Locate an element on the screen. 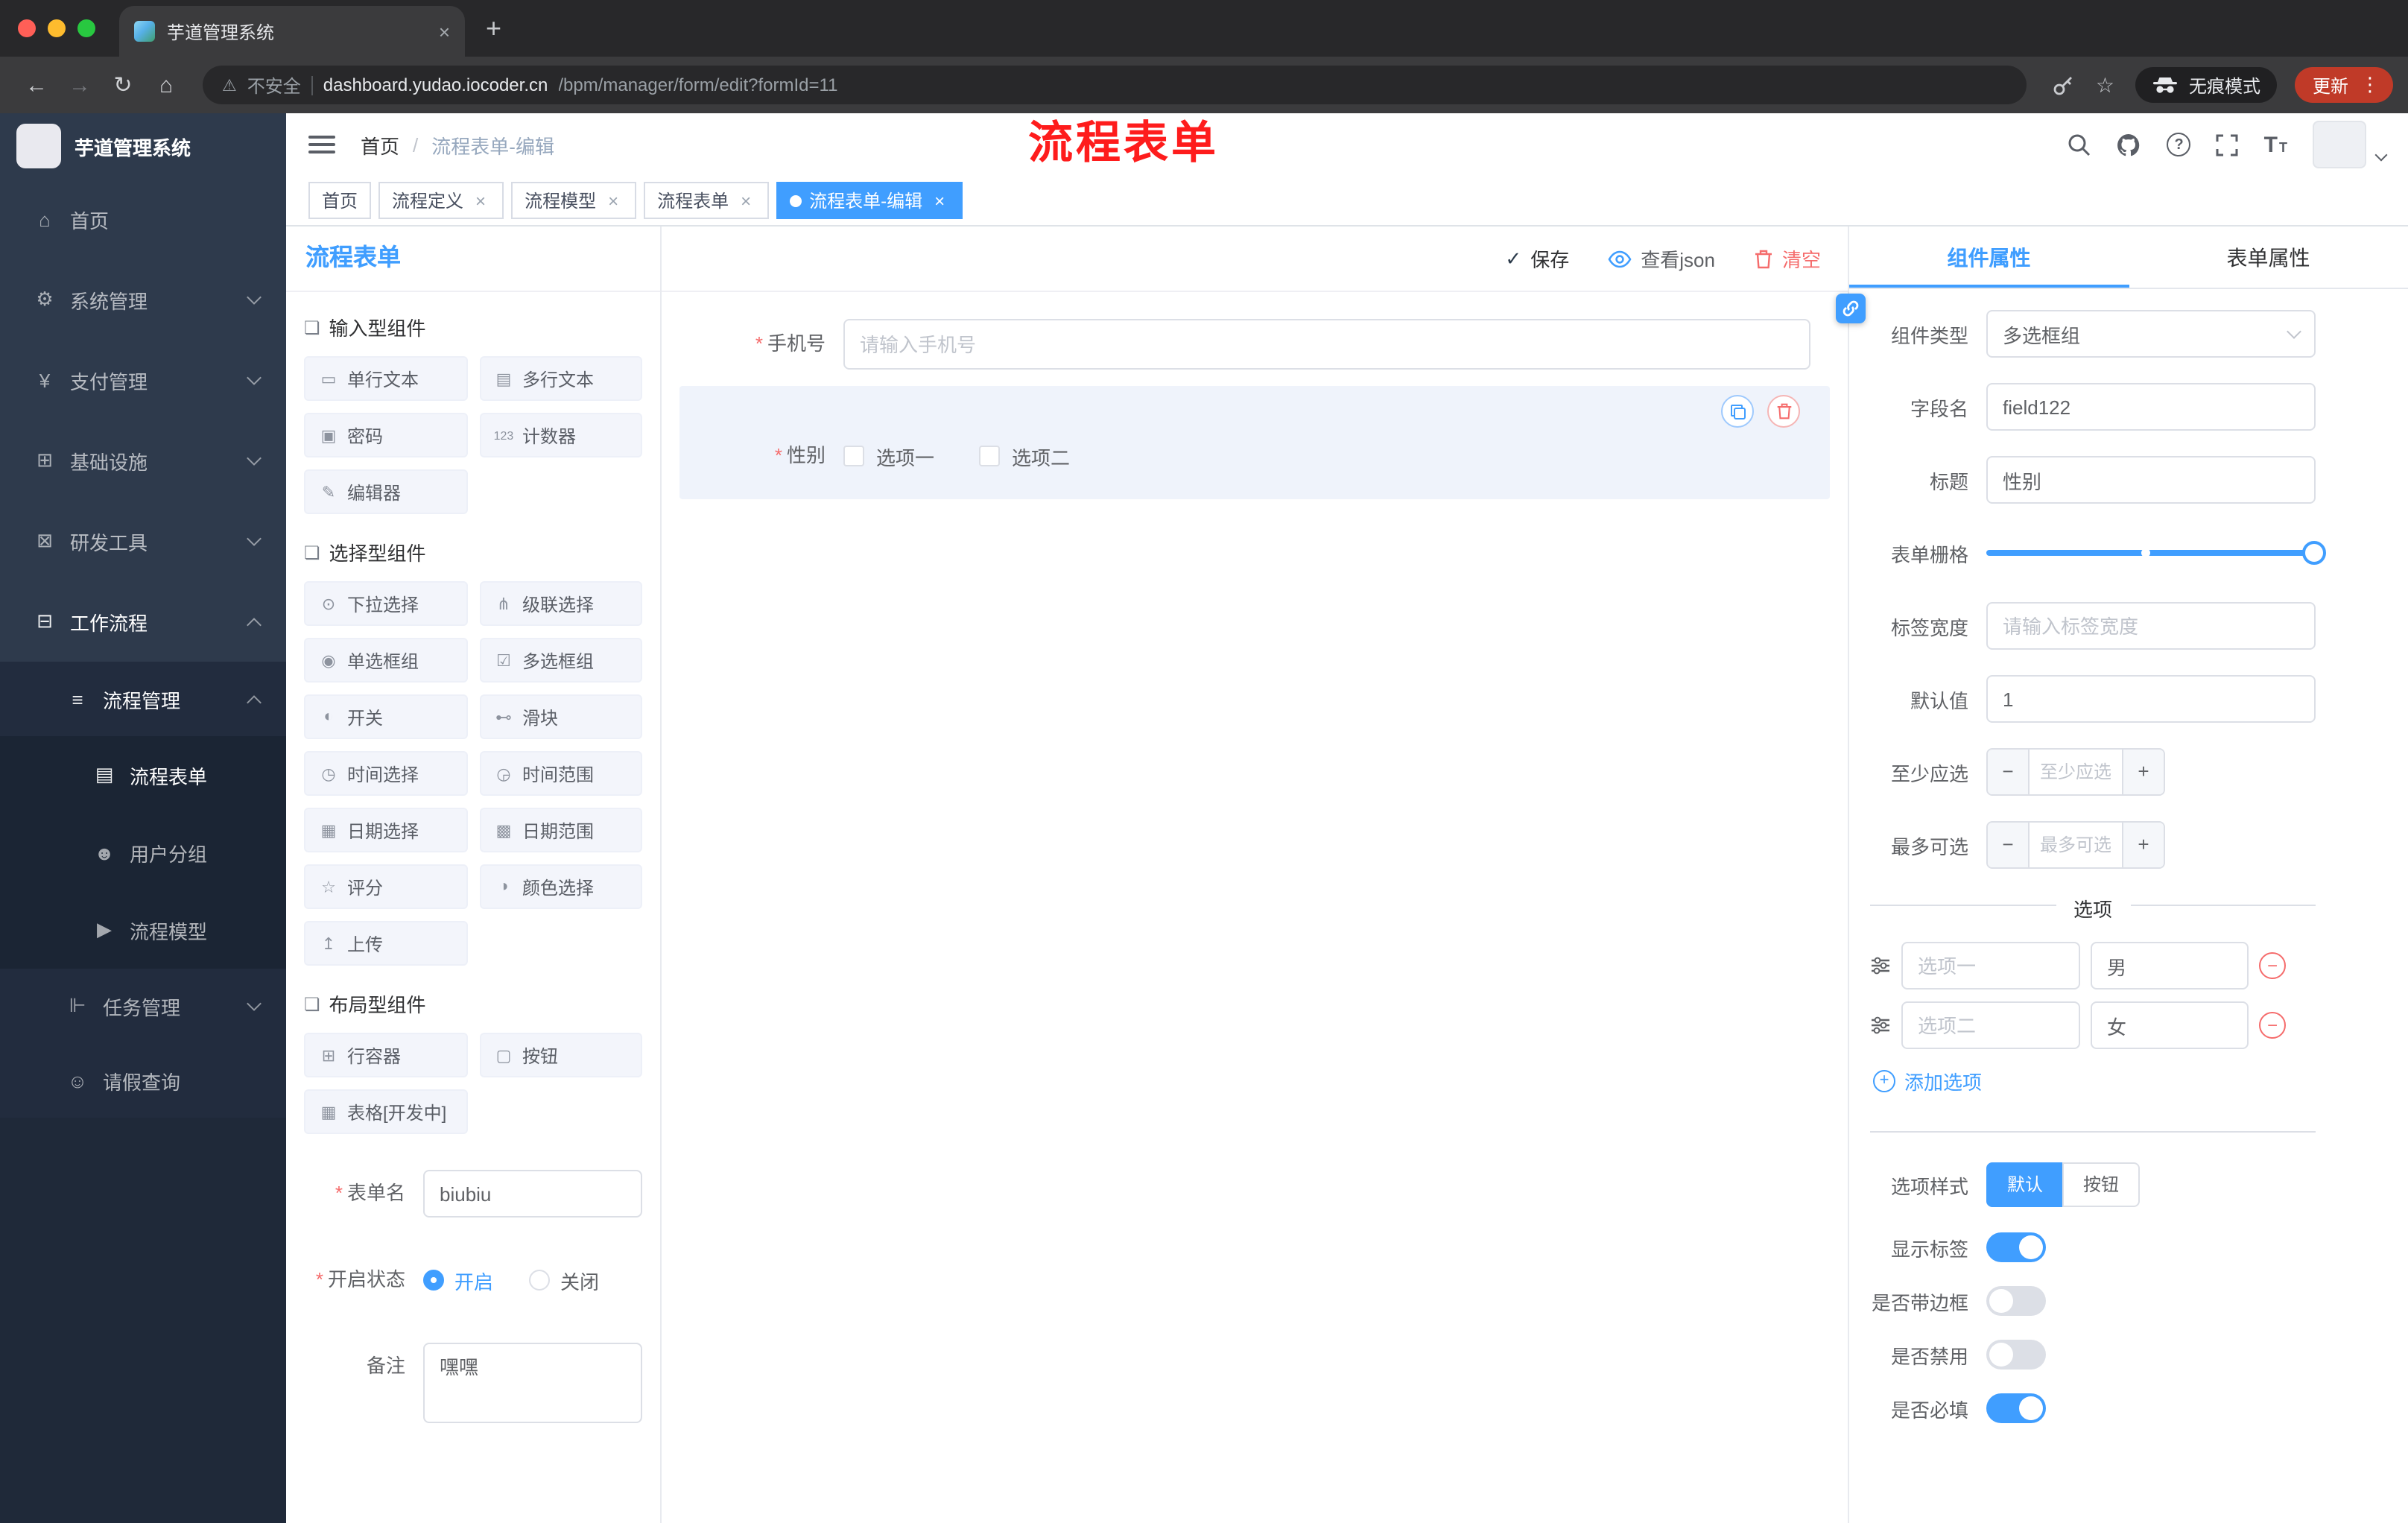 The width and height of the screenshot is (2408, 1523). component-rate: ☆ 评分 is located at coordinates (385, 887).